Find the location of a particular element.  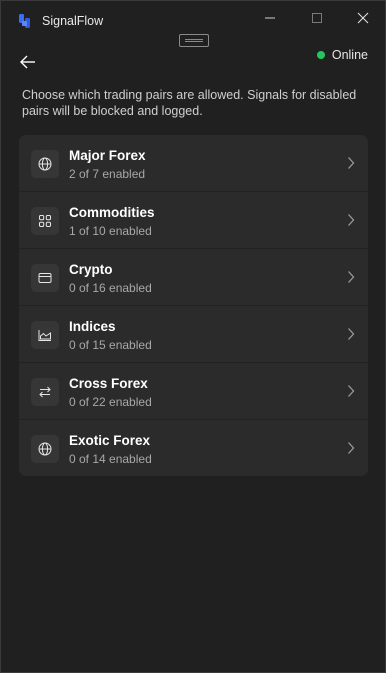

pair-group-title: Commodities is located at coordinates (112, 212).